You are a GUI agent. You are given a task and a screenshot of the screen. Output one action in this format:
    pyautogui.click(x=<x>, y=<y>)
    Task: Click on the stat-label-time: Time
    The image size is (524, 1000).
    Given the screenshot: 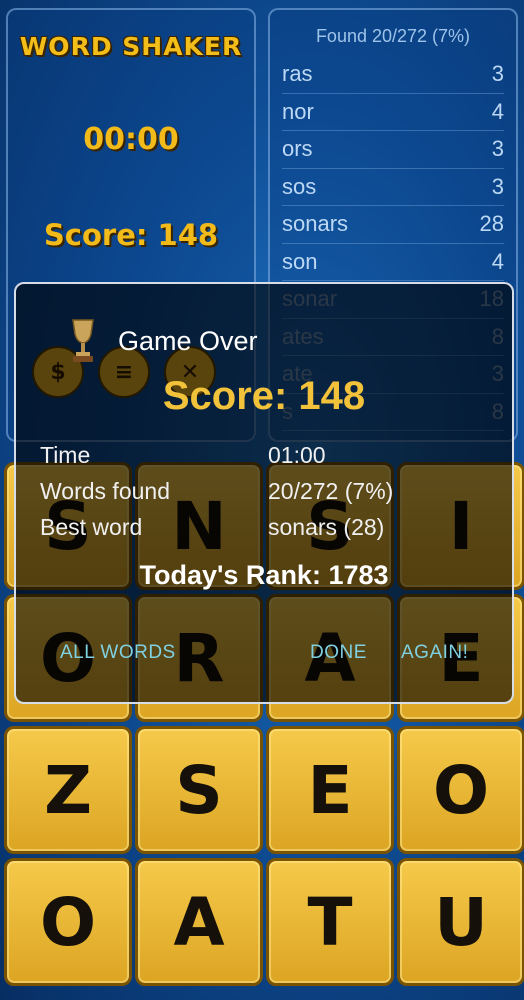 What is the action you would take?
    pyautogui.click(x=65, y=455)
    